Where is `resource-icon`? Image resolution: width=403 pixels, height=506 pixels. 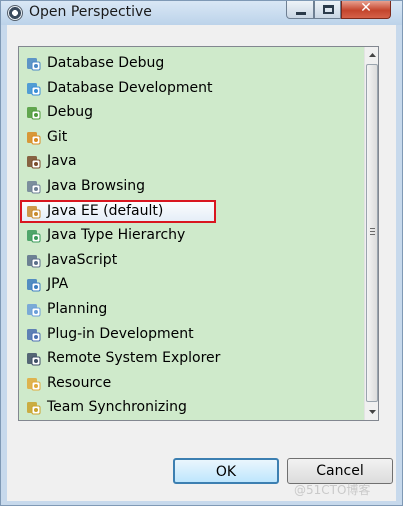 resource-icon is located at coordinates (34, 384).